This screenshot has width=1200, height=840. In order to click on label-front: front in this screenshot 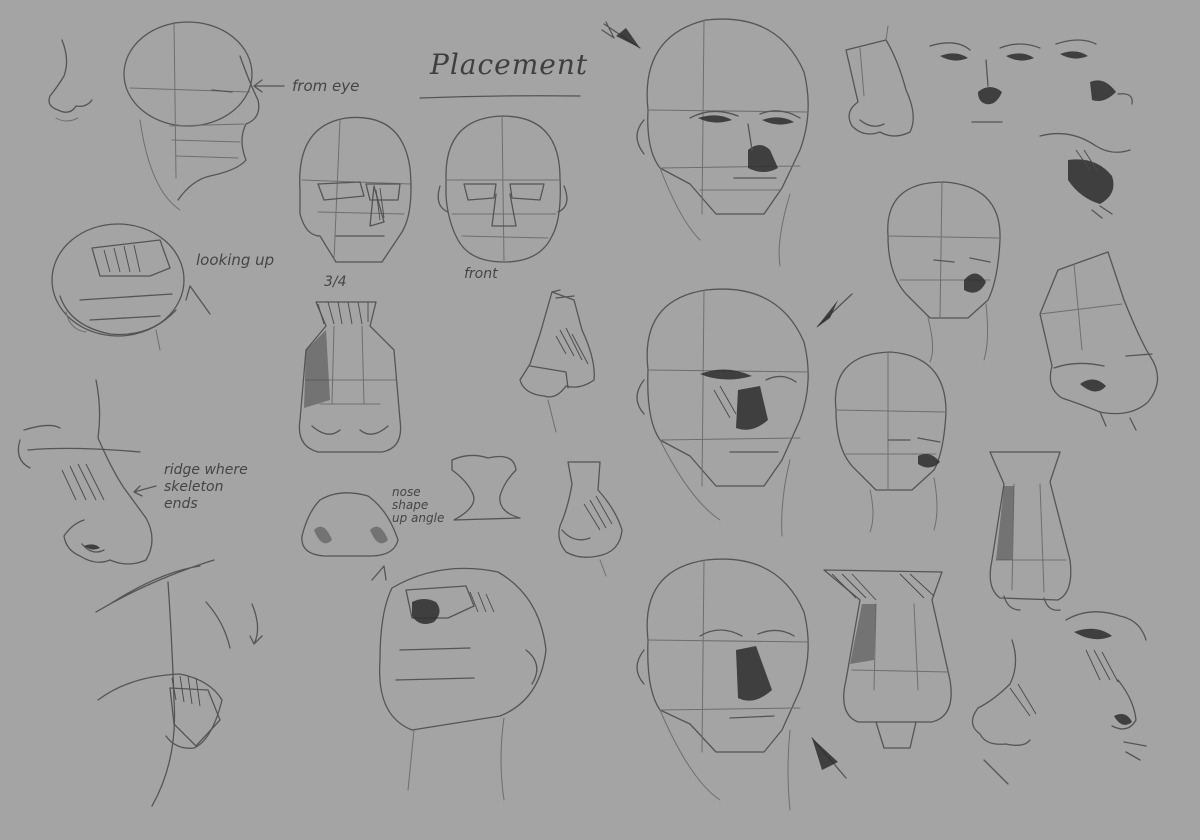, I will do `click(481, 274)`.